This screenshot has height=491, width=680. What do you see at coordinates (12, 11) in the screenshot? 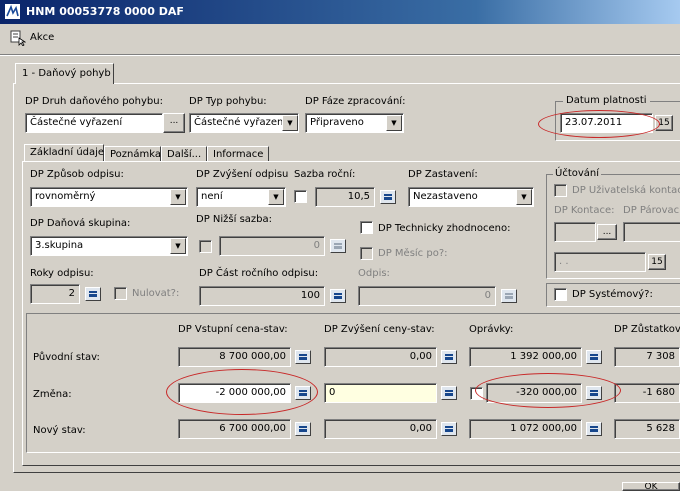
I see `app-icon` at bounding box center [12, 11].